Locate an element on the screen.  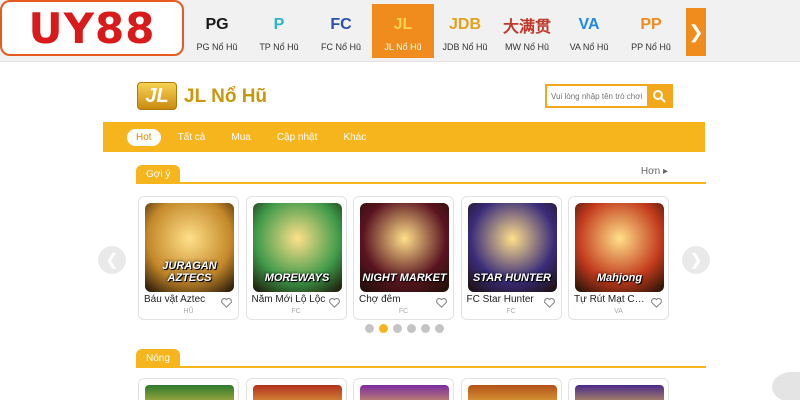
provider-logo-icon: JDB is located at coordinates (464, 24).